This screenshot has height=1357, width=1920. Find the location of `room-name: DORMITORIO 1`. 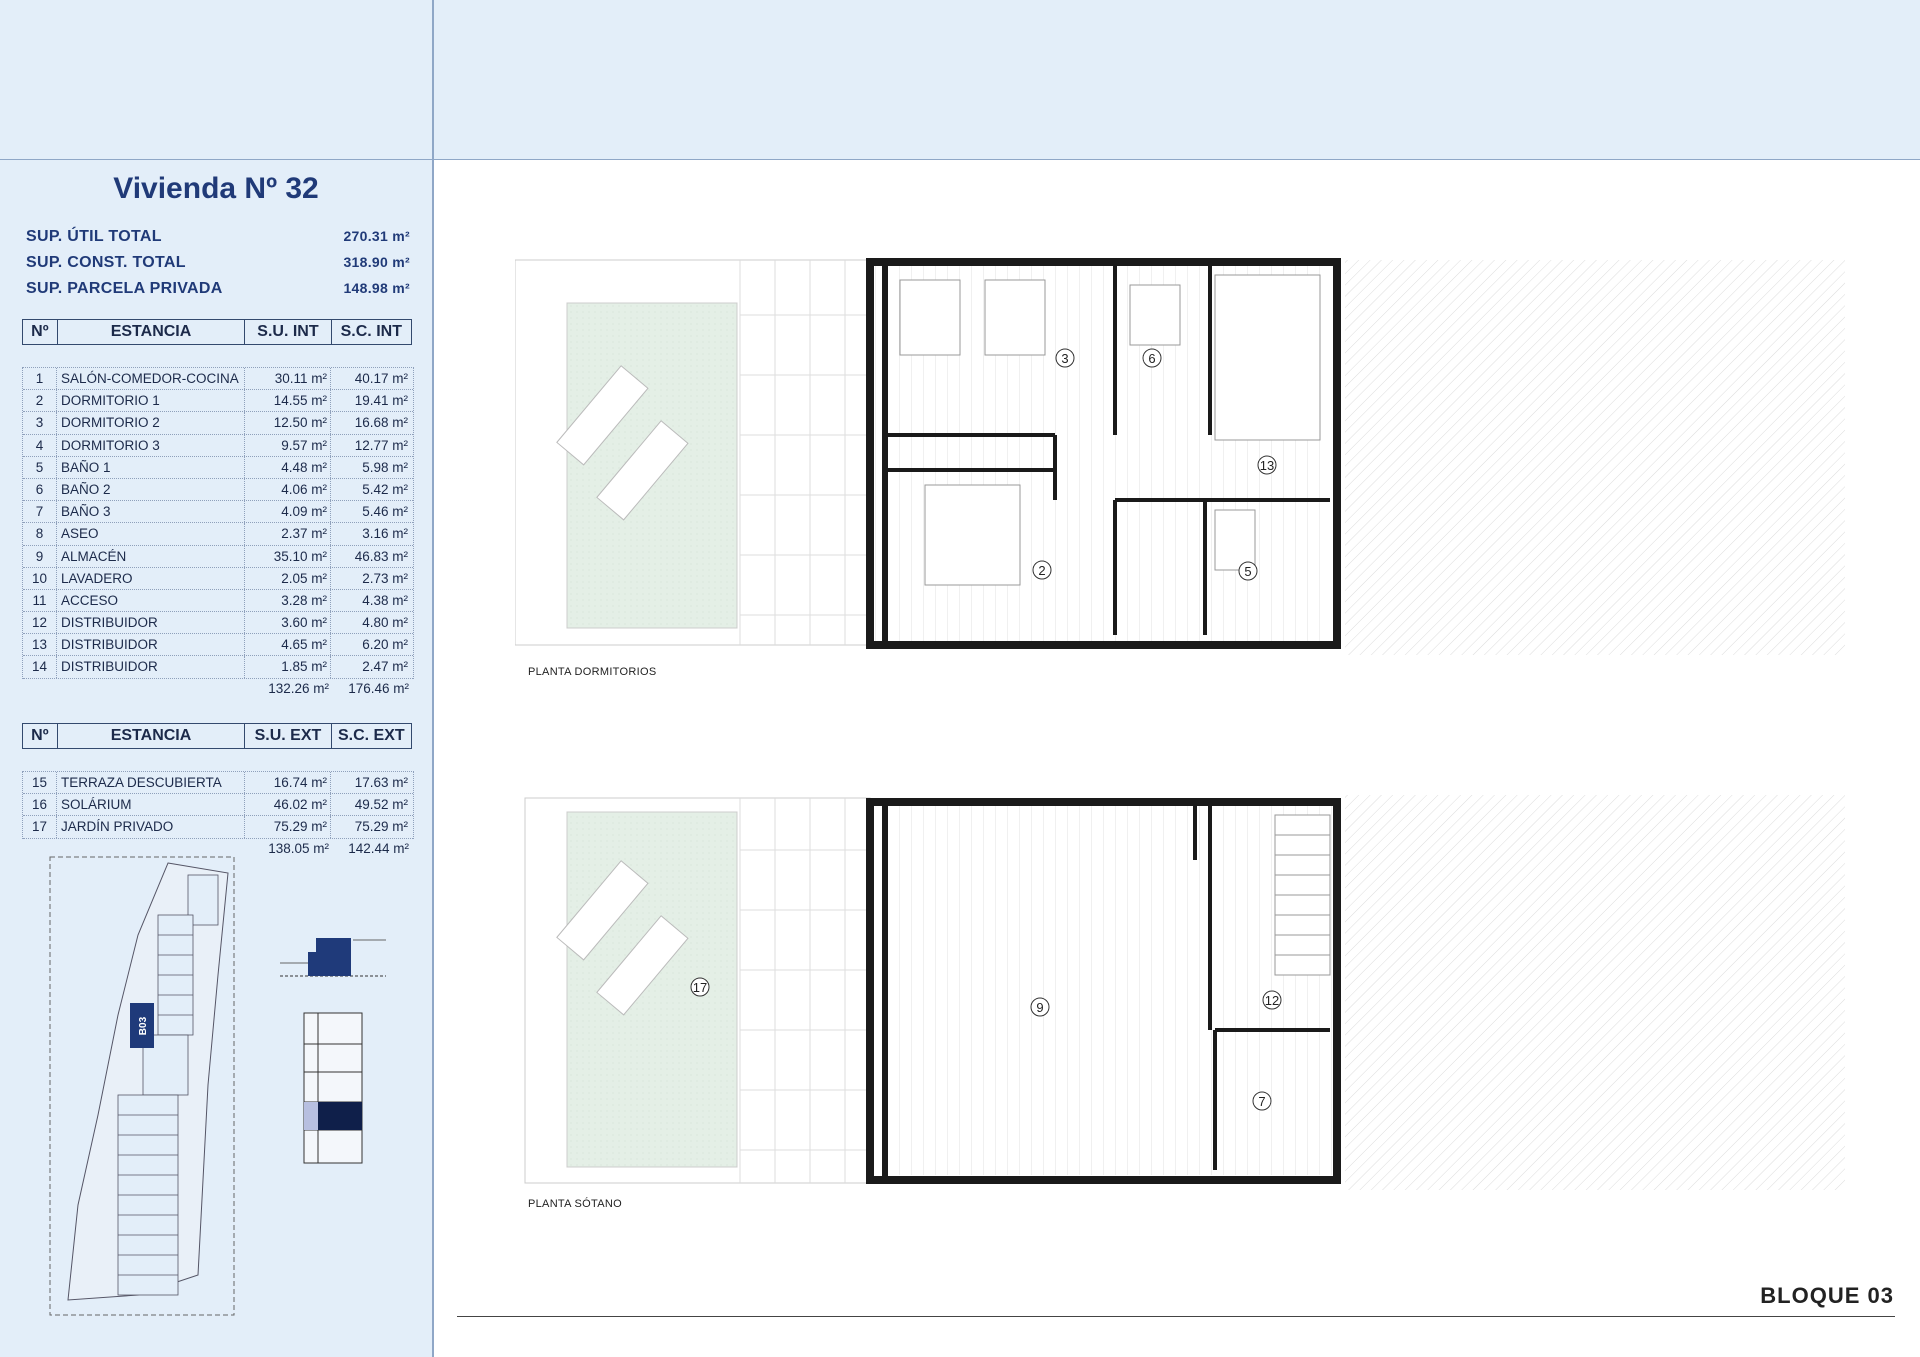

room-name: DORMITORIO 1 is located at coordinates (151, 401).